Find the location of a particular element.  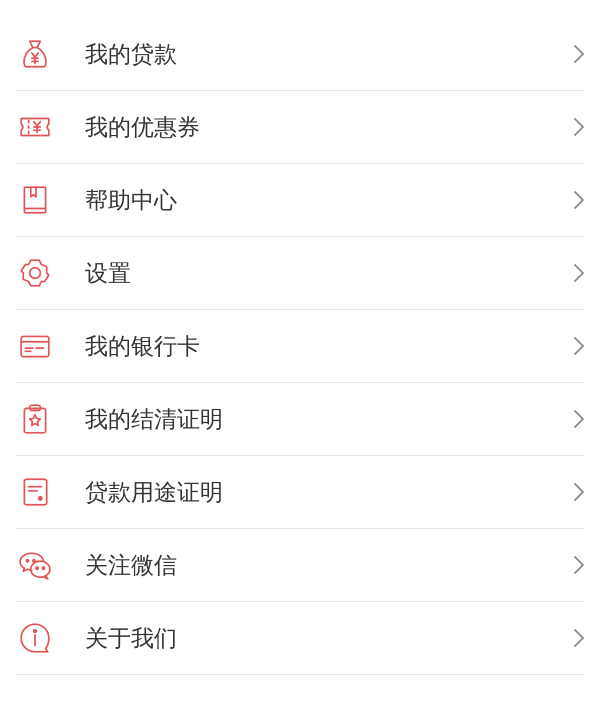

menu-label: 帮助中心 is located at coordinates (131, 201).